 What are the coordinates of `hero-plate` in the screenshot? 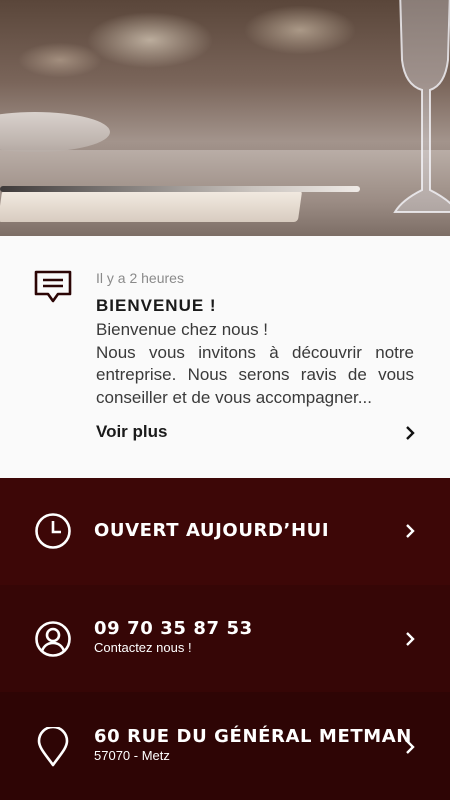 It's located at (55, 132).